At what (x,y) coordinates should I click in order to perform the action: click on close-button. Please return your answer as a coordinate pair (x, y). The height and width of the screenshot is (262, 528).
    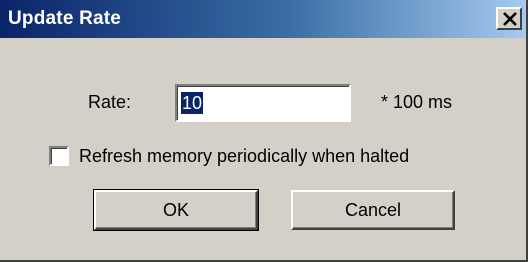
    Looking at the image, I should click on (509, 18).